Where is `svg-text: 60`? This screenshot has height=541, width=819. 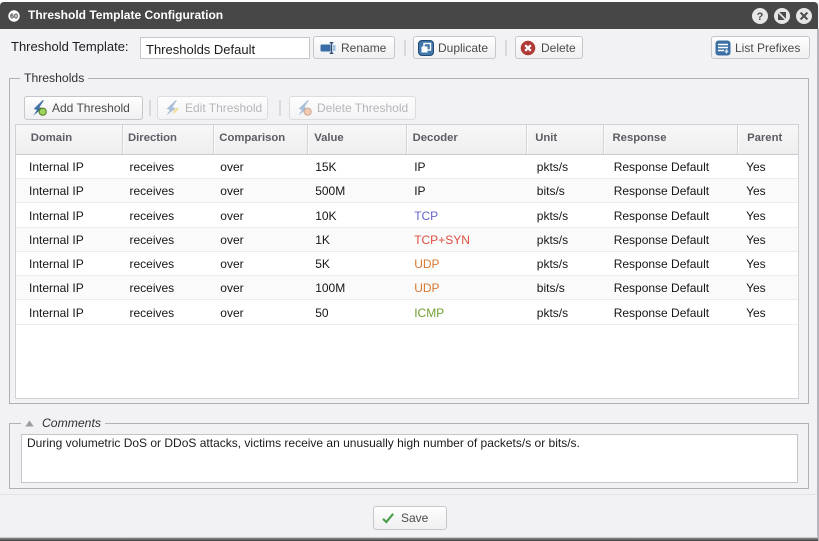
svg-text: 60 is located at coordinates (14, 16).